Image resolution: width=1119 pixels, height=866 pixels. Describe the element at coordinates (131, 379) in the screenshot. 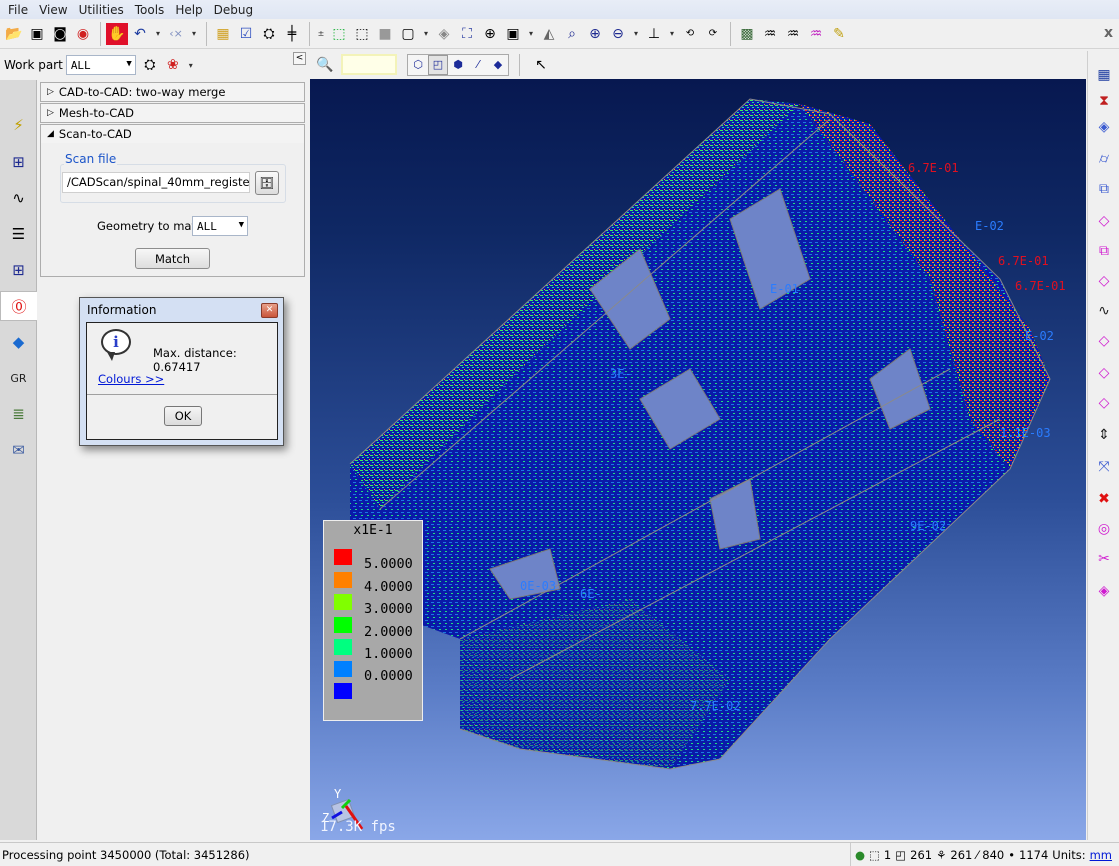

I see `colours-link: Colours >>` at that location.